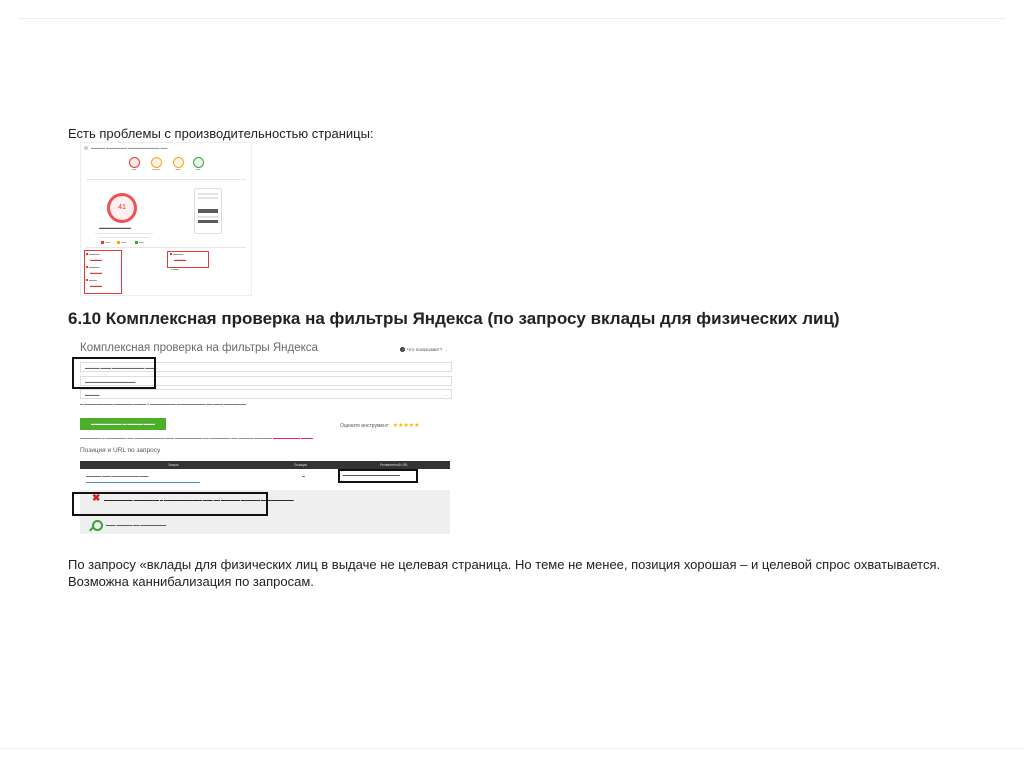  What do you see at coordinates (199, 348) in the screenshot?
I see `tool-title: Комплексная проверка на фильтры Яндекса` at bounding box center [199, 348].